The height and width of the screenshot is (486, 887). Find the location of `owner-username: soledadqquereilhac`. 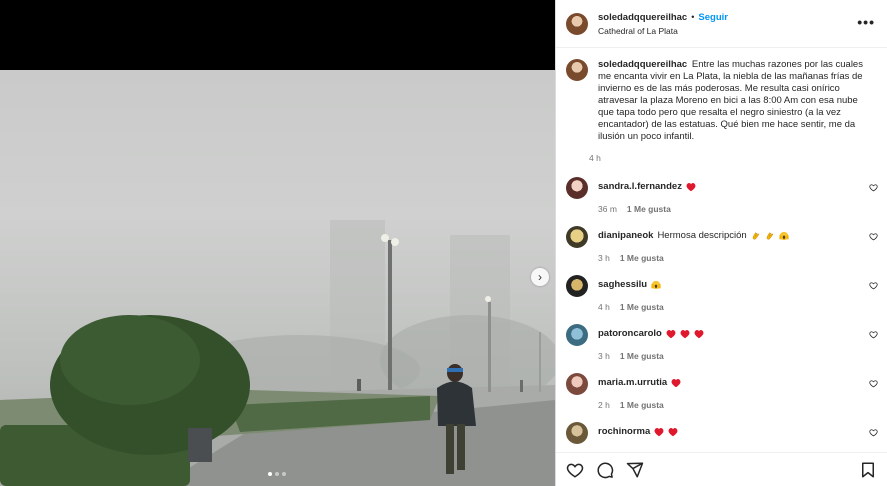

owner-username: soledadqquereilhac is located at coordinates (642, 17).